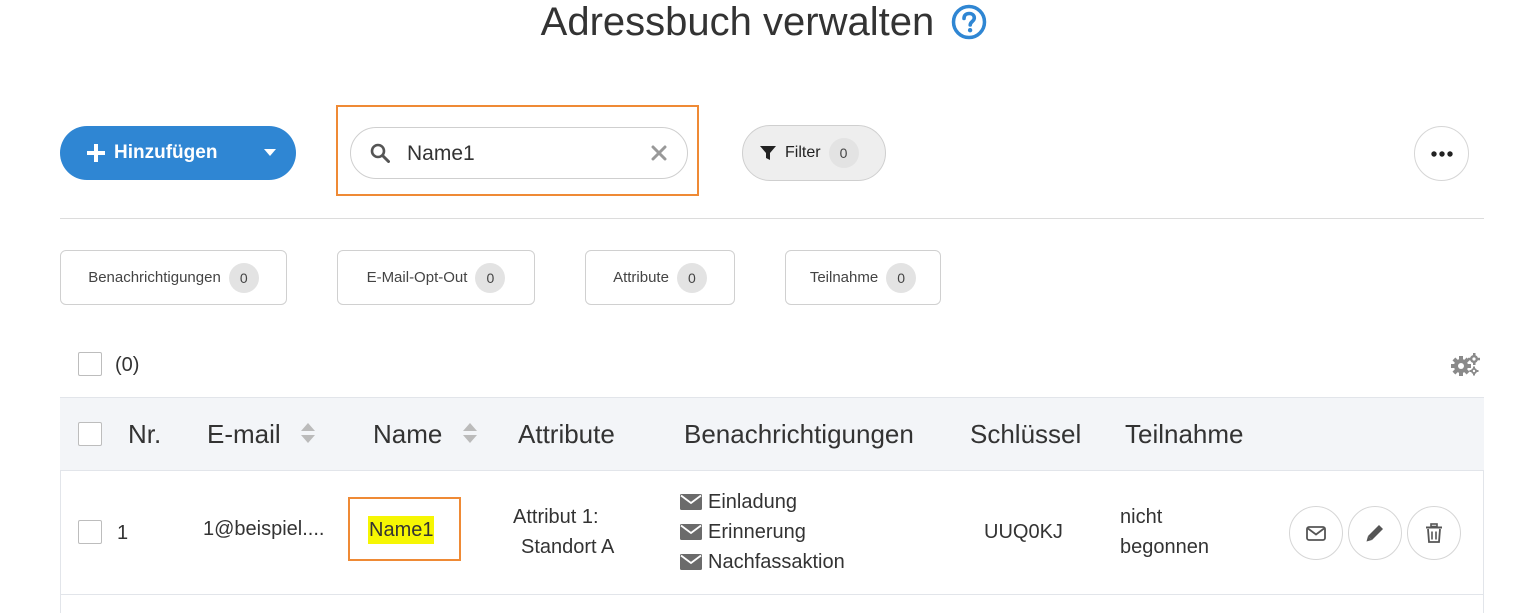  I want to click on chip-label: Attribute, so click(641, 277).